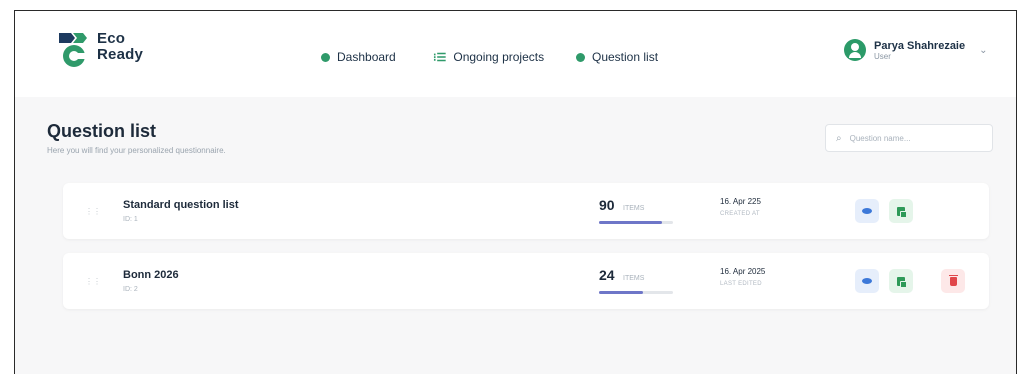 This screenshot has height=374, width=1019. I want to click on trash-icon, so click(953, 280).